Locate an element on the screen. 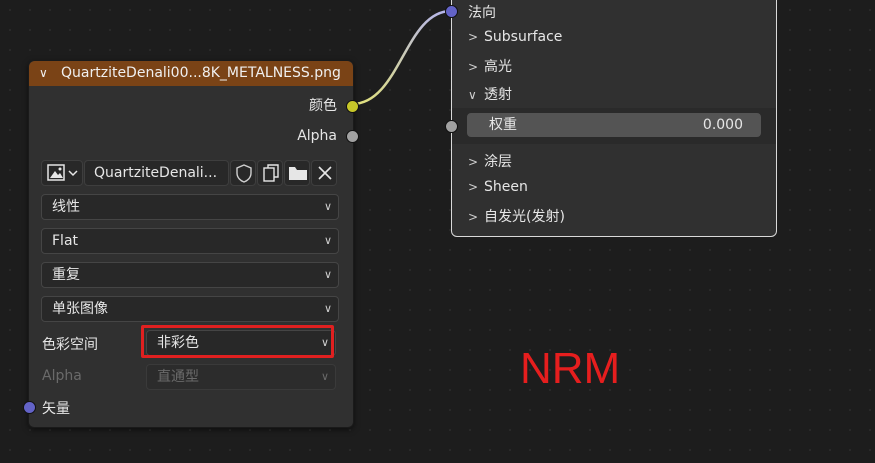  weight-value: 0.000 is located at coordinates (722, 125).